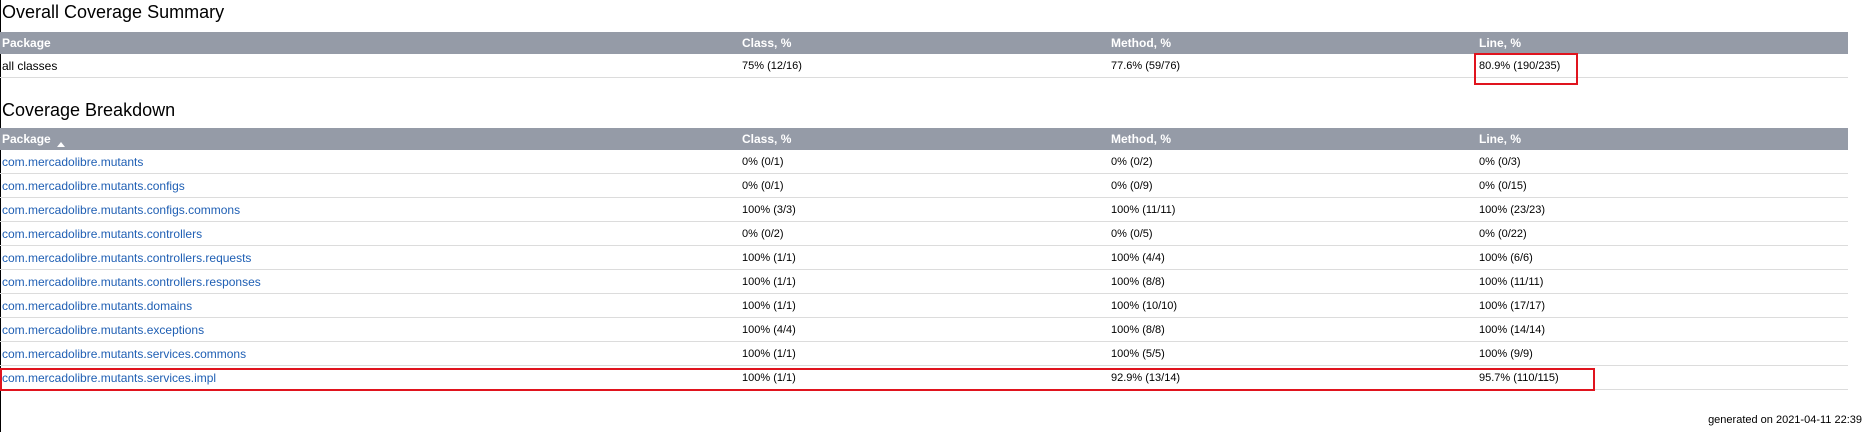 The height and width of the screenshot is (432, 1864). Describe the element at coordinates (1662, 162) in the screenshot. I see `line-coverage-cell: 0% (0/3)` at that location.